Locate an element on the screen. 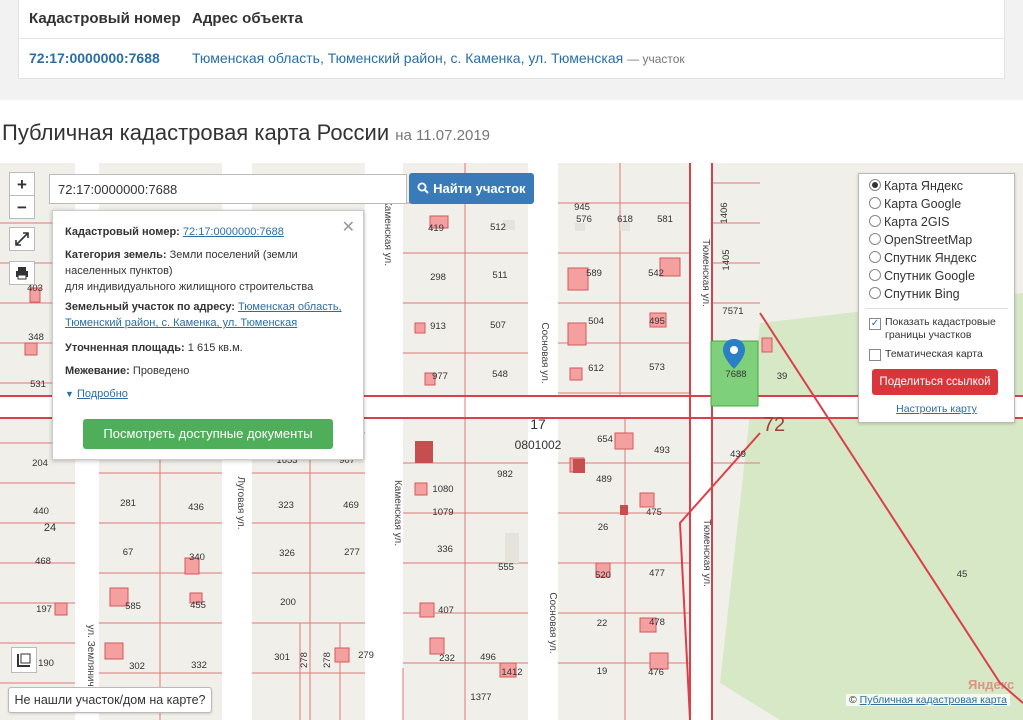  find-parcel-button: Найти участок is located at coordinates (471, 188).